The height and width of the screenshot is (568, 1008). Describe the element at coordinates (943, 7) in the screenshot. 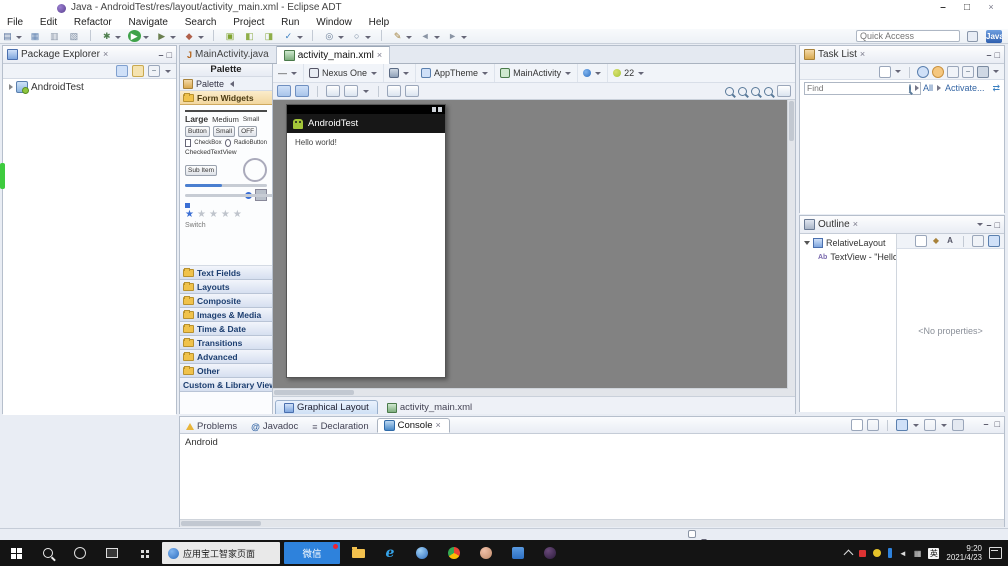

I see `minimize-button` at that location.